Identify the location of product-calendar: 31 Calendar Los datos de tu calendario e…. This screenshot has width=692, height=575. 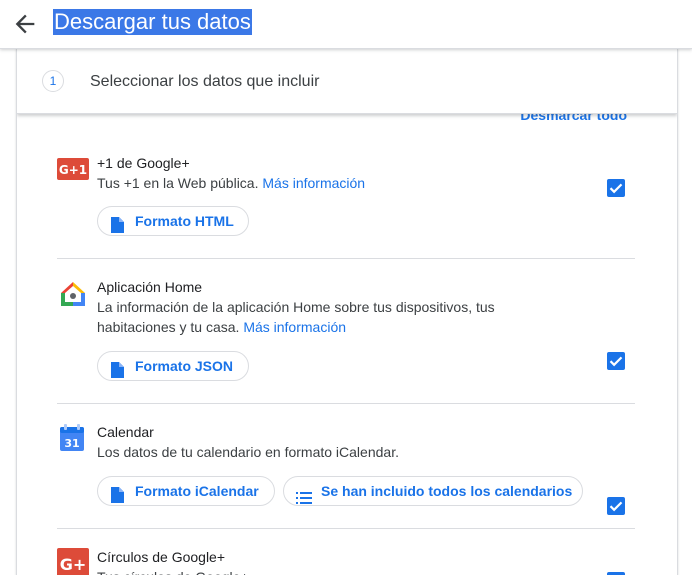
(346, 474).